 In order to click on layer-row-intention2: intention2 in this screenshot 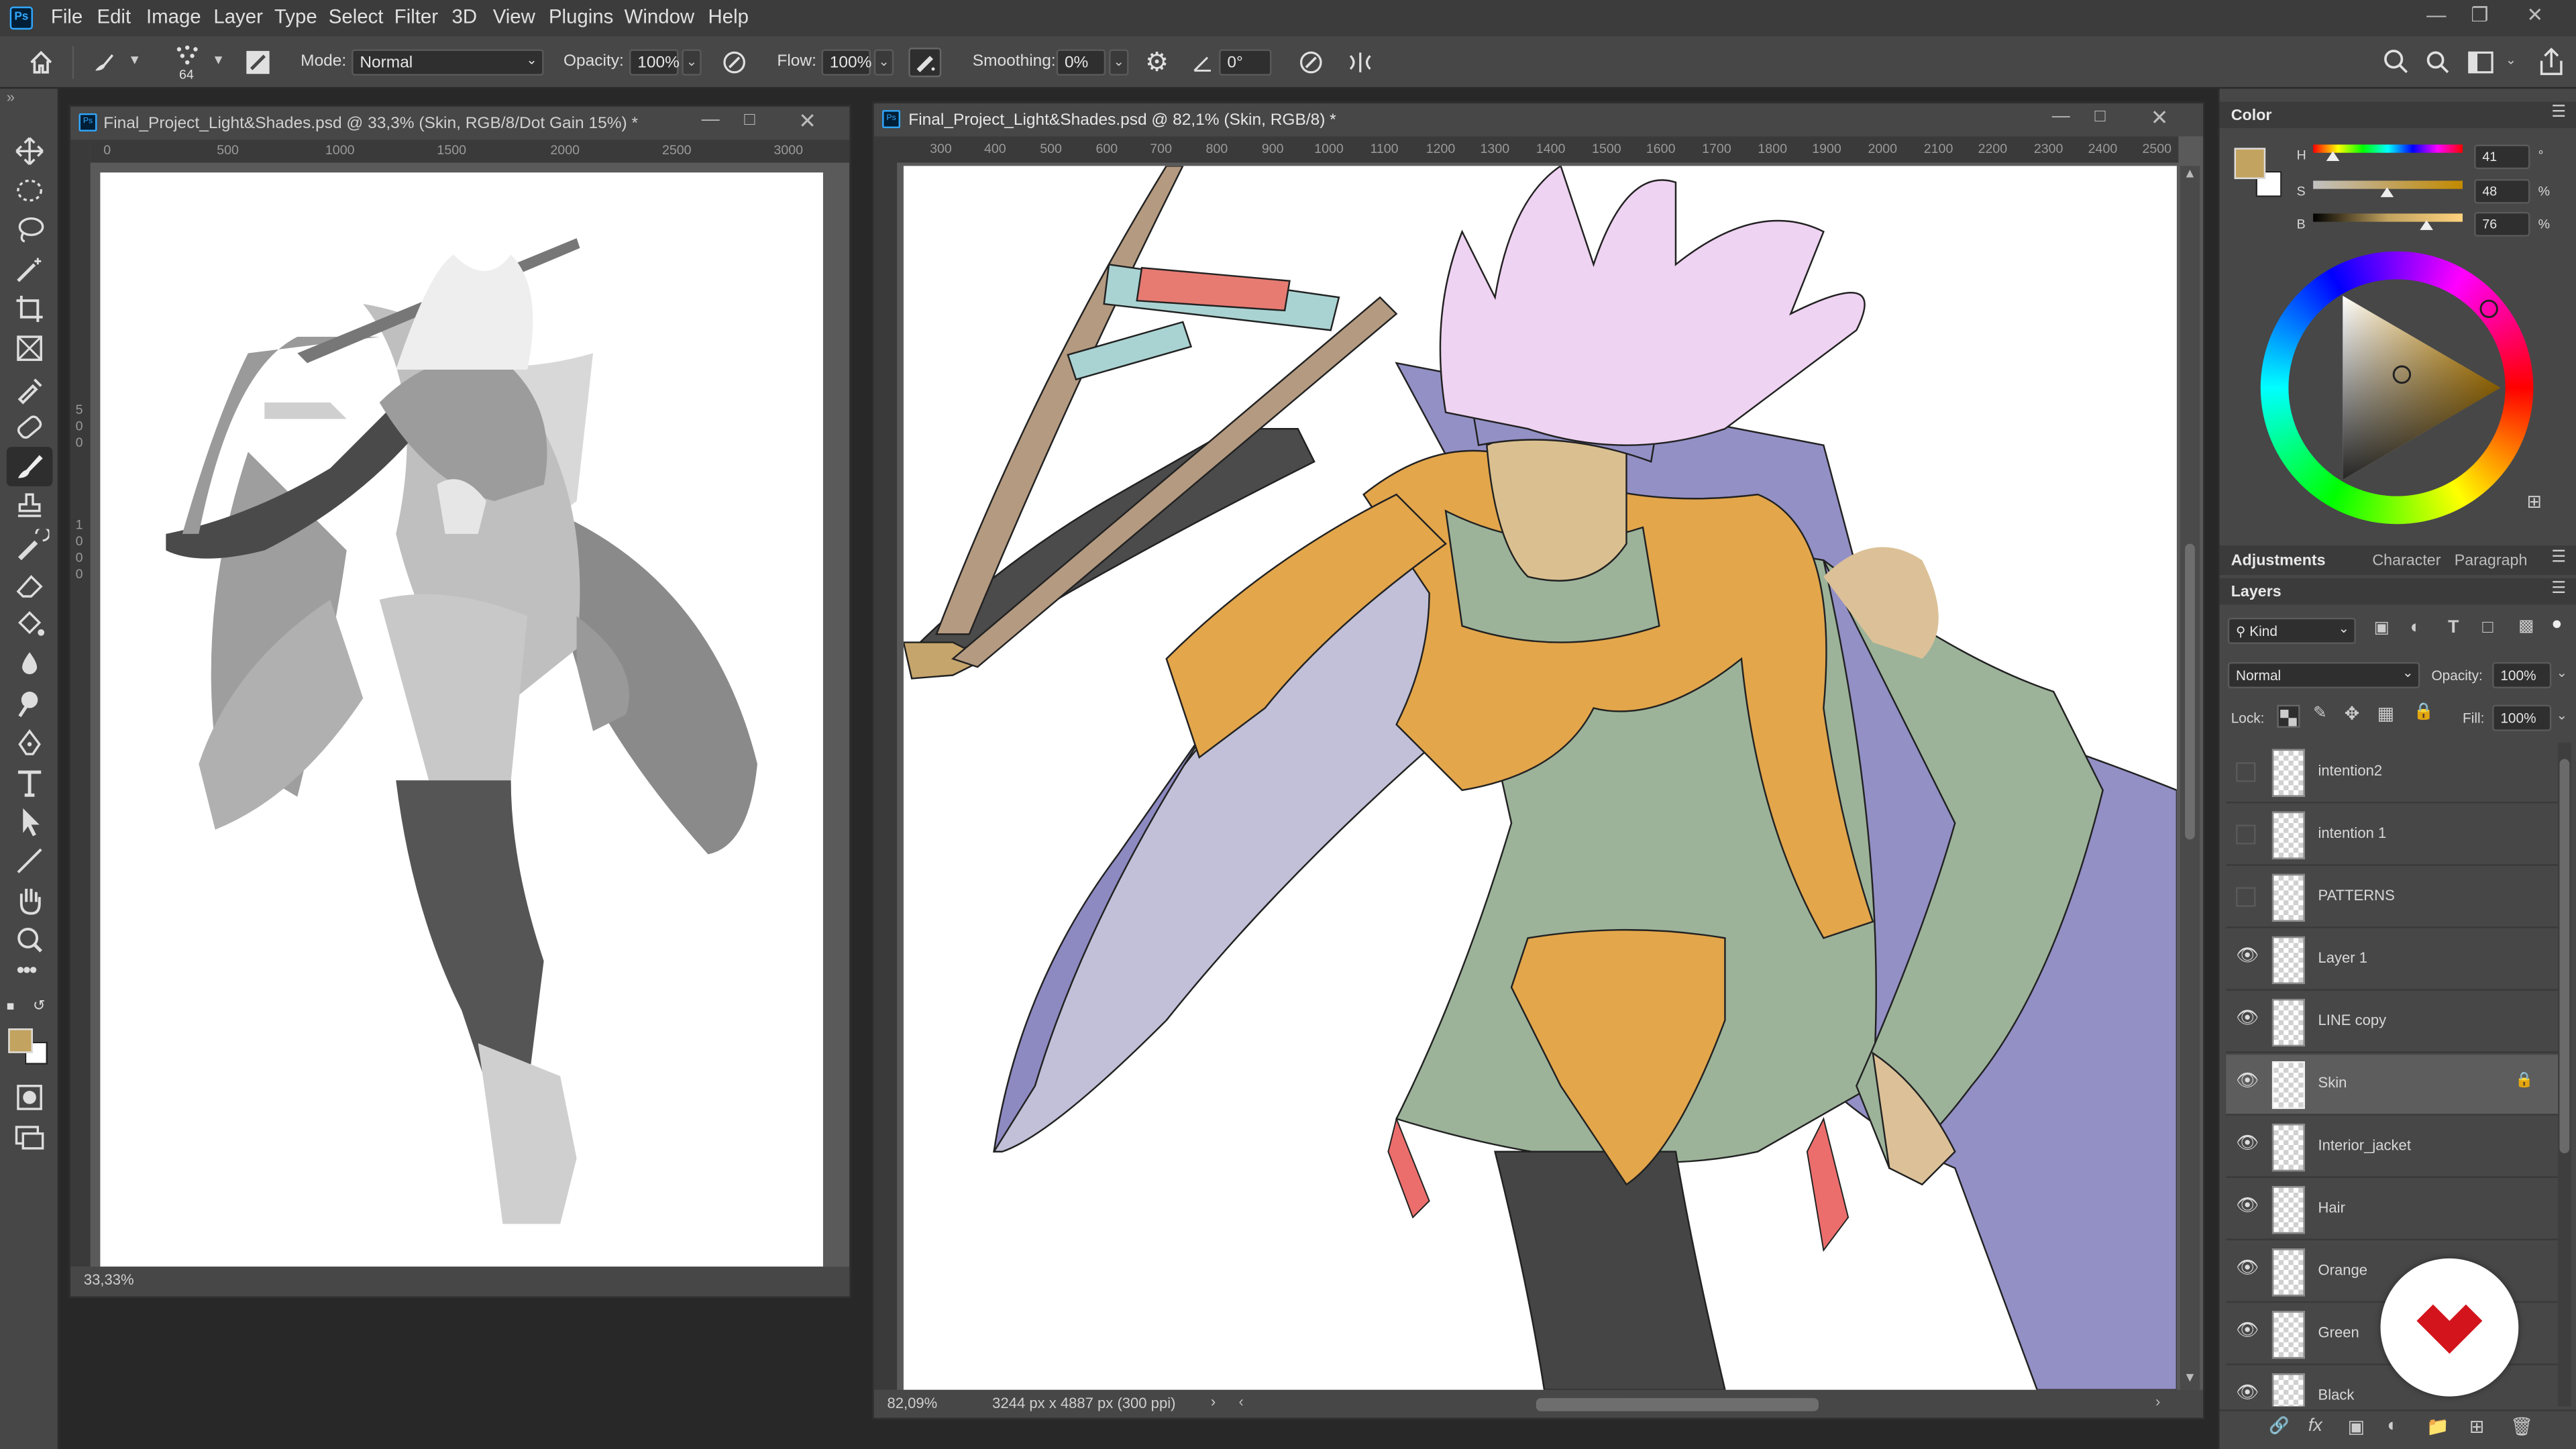, I will do `click(2397, 773)`.